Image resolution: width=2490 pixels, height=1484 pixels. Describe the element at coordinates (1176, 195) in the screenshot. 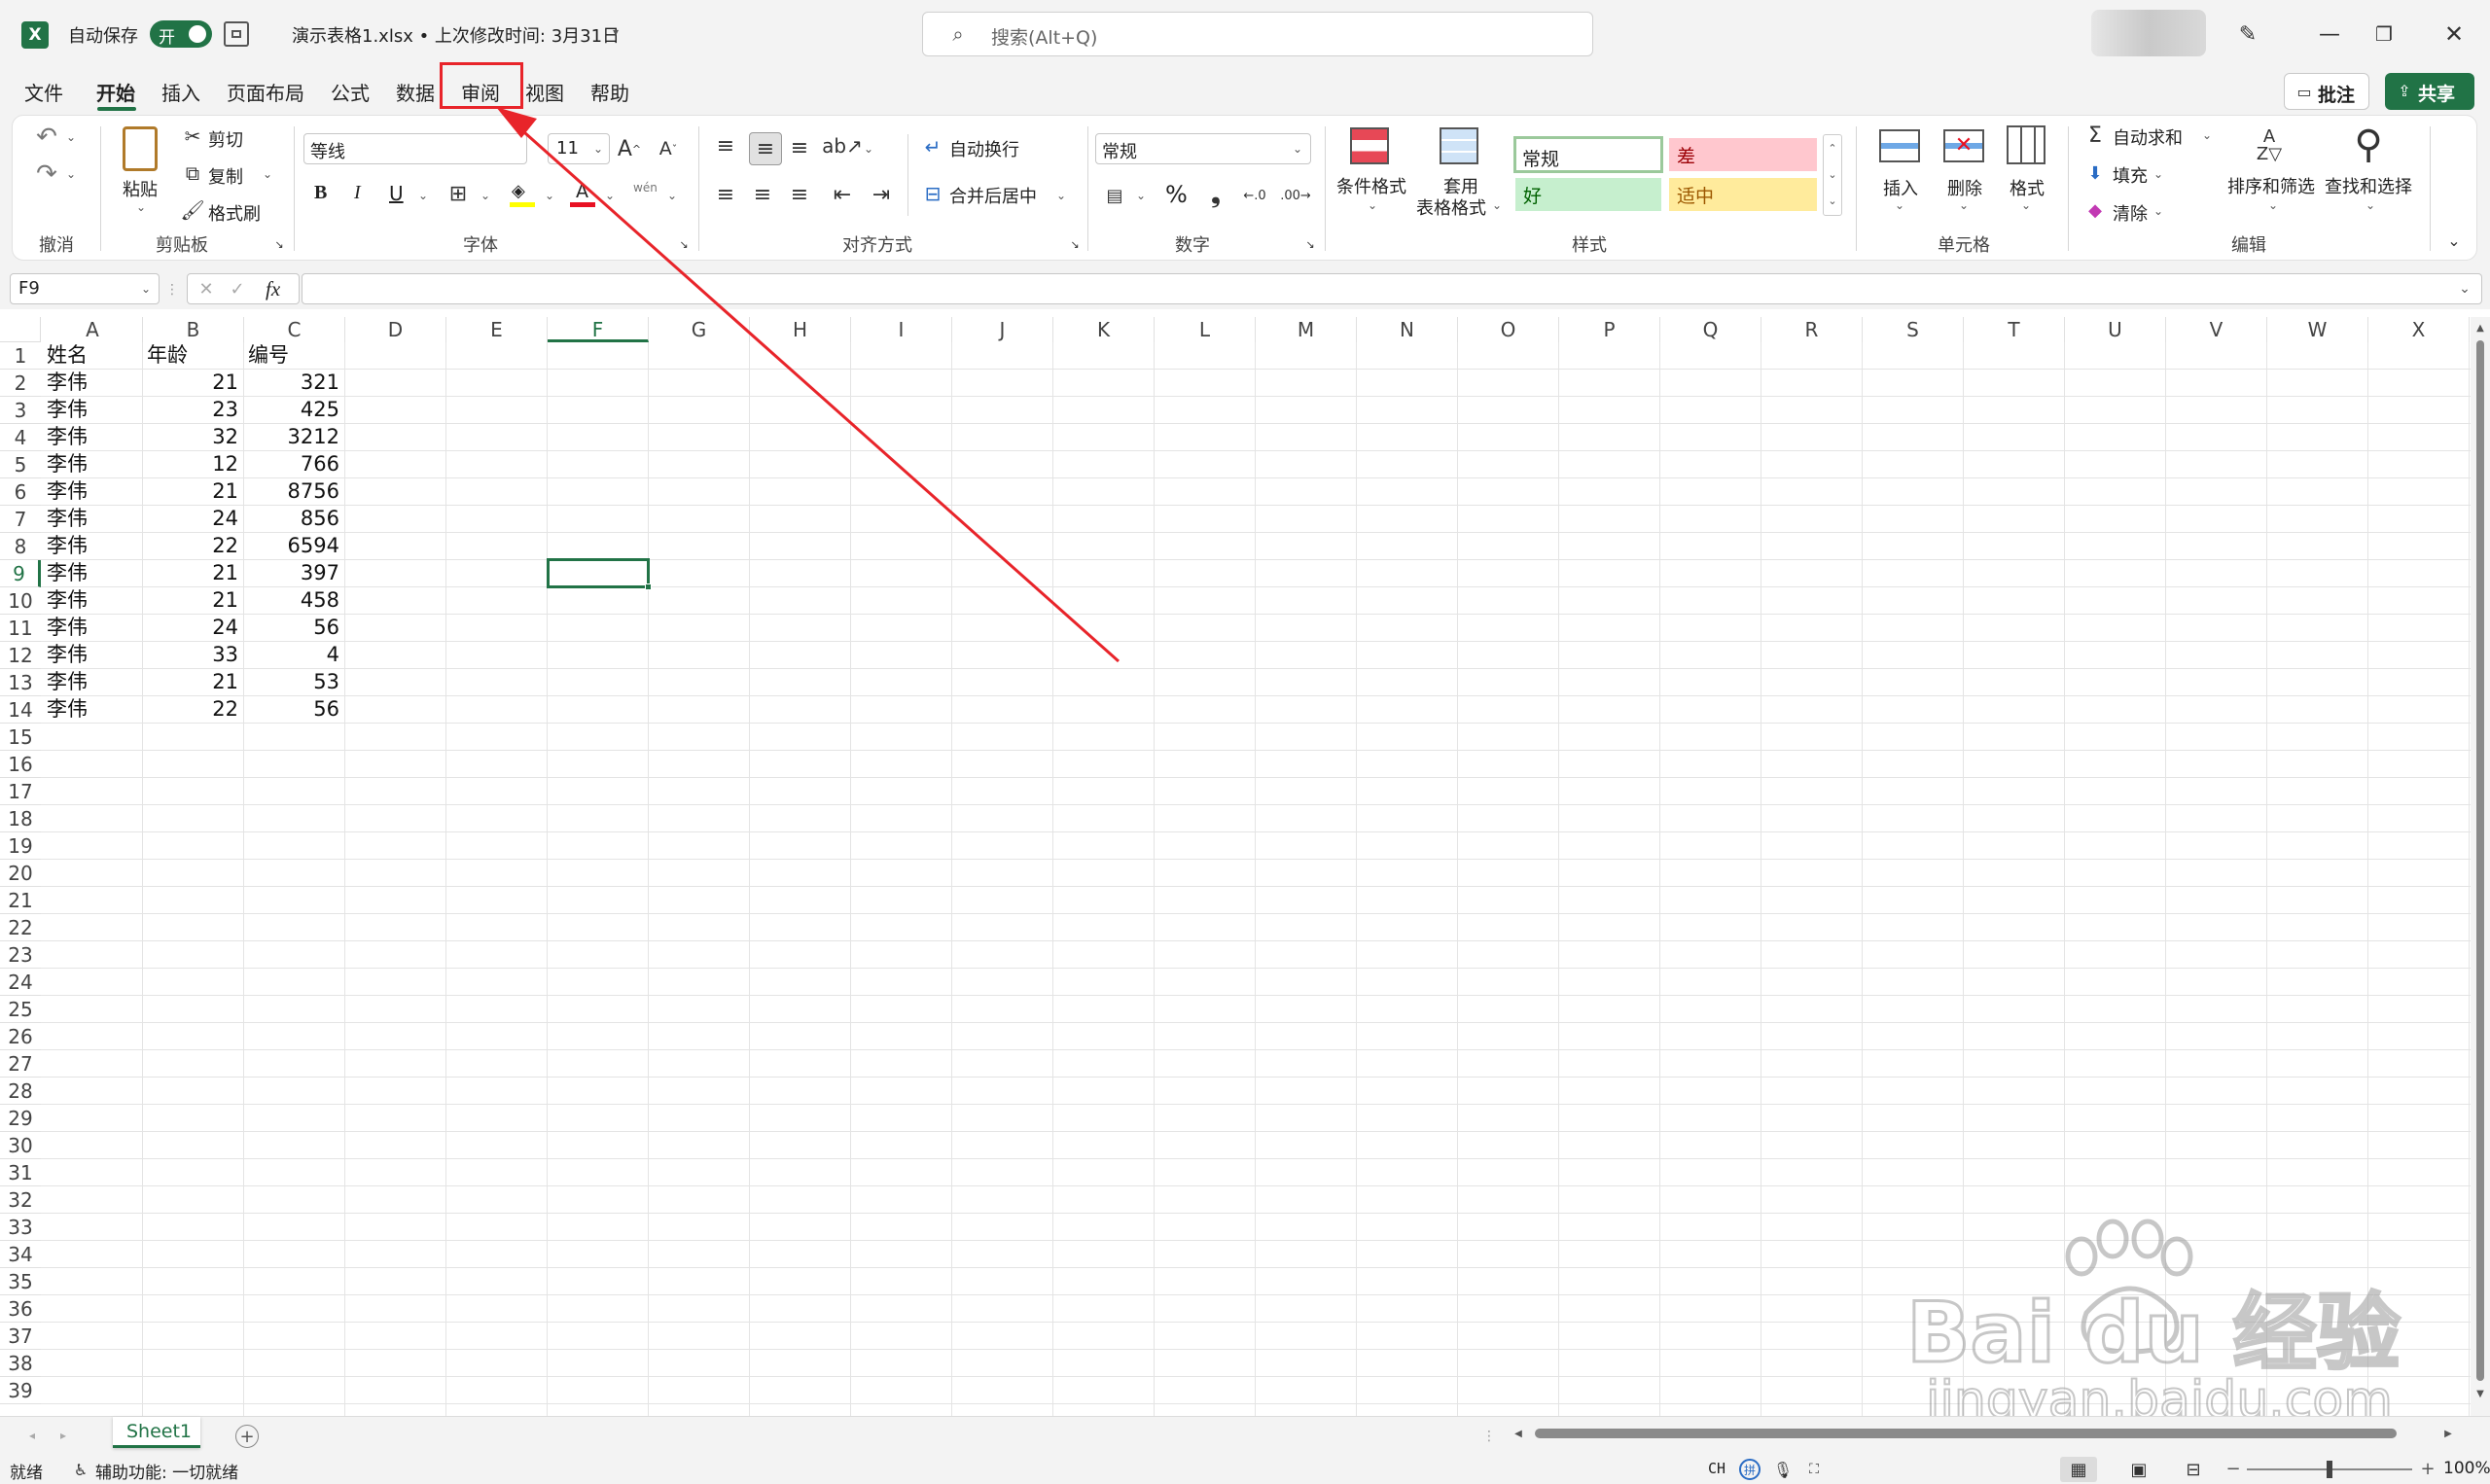

I see `percent-button: %` at that location.